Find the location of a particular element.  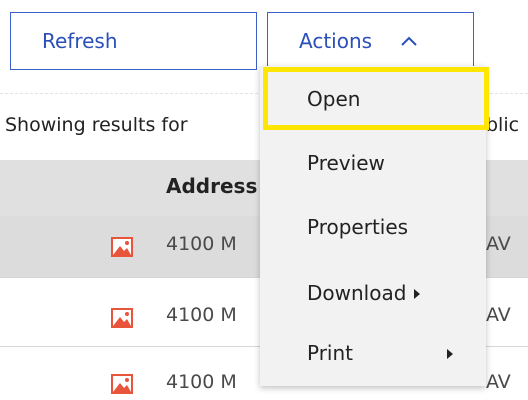

menu-item-print: Print is located at coordinates (373, 353).